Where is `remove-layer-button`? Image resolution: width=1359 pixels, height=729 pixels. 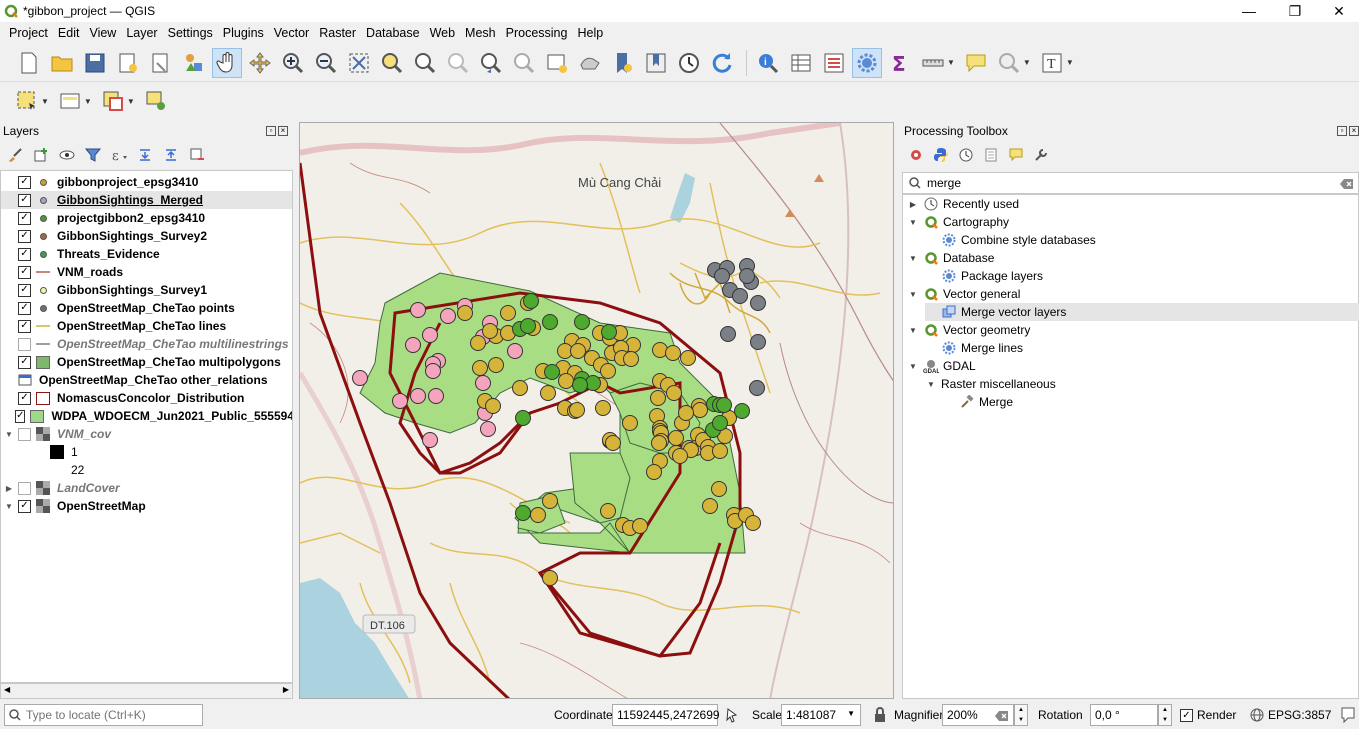 remove-layer-button is located at coordinates (197, 155).